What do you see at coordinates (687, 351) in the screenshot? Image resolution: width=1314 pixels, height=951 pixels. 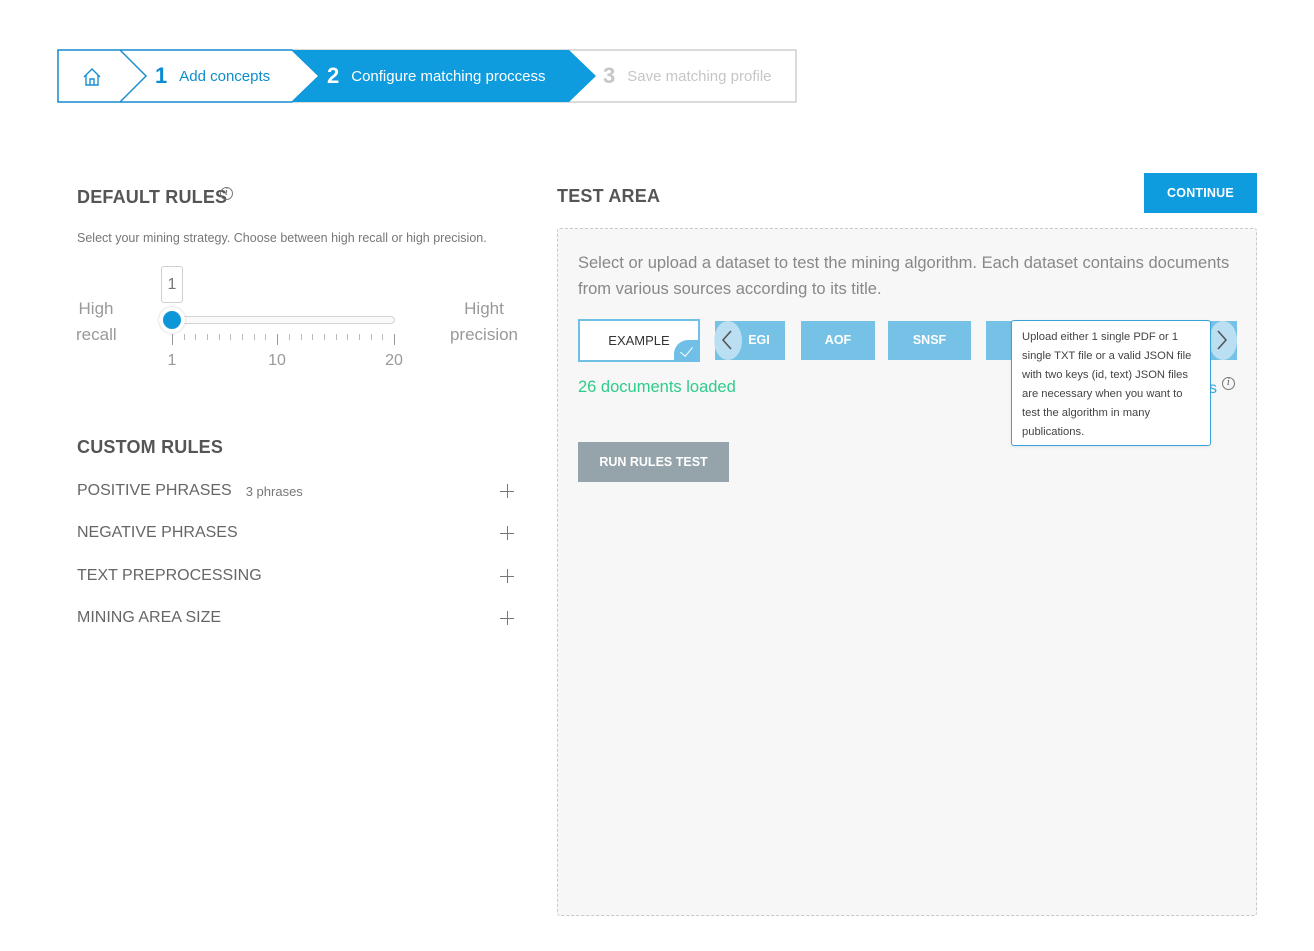 I see `check-icon` at bounding box center [687, 351].